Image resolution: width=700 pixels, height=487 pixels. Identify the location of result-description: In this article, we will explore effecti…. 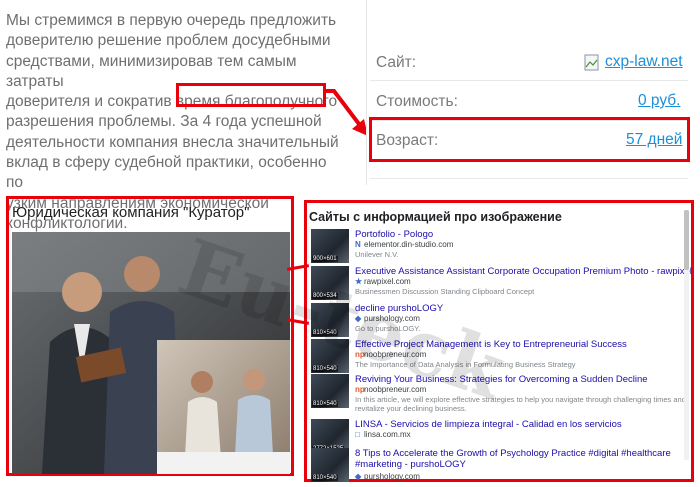
(520, 404).